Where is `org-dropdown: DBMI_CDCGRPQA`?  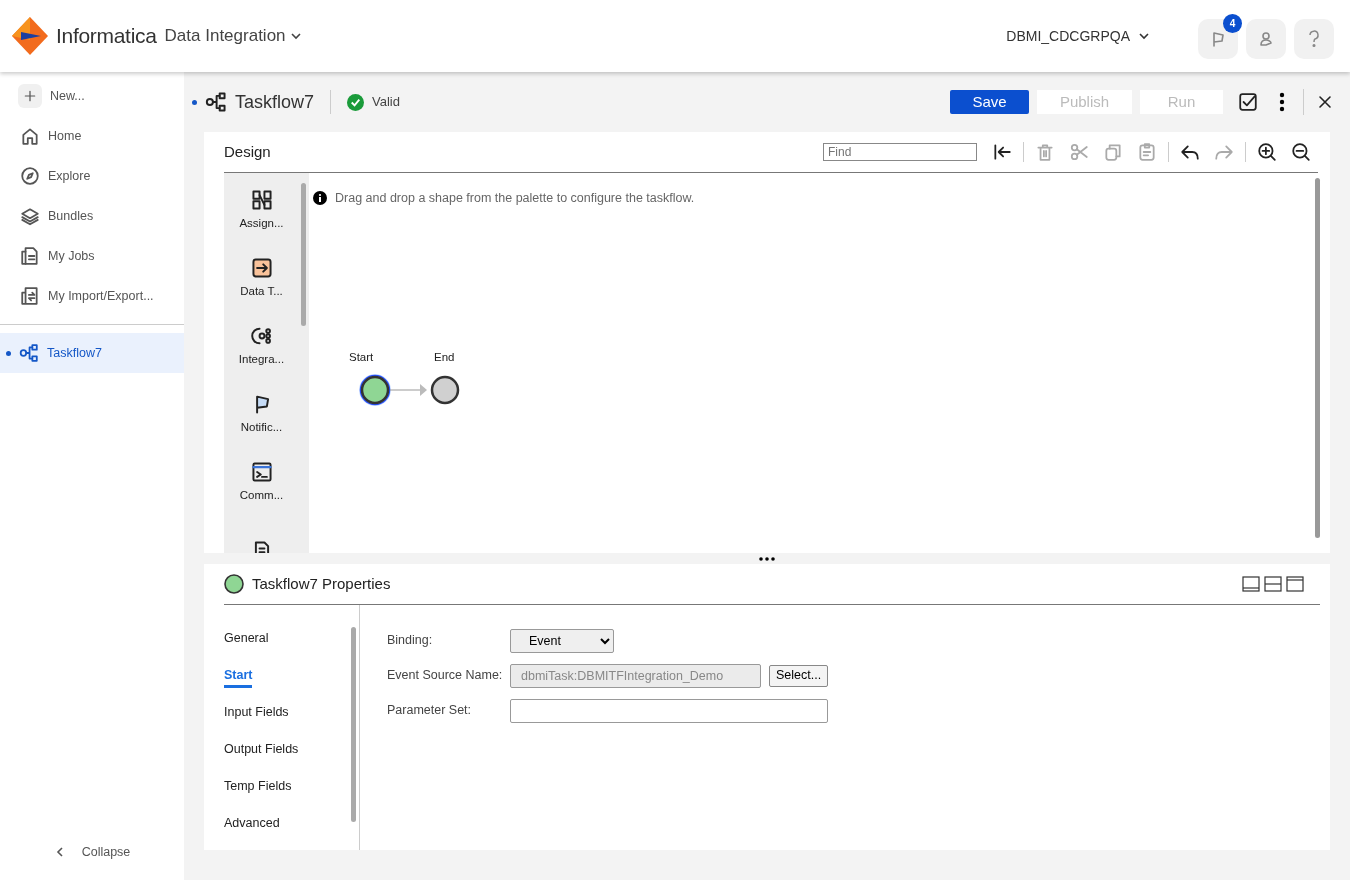 org-dropdown: DBMI_CDCGRPQA is located at coordinates (1078, 36).